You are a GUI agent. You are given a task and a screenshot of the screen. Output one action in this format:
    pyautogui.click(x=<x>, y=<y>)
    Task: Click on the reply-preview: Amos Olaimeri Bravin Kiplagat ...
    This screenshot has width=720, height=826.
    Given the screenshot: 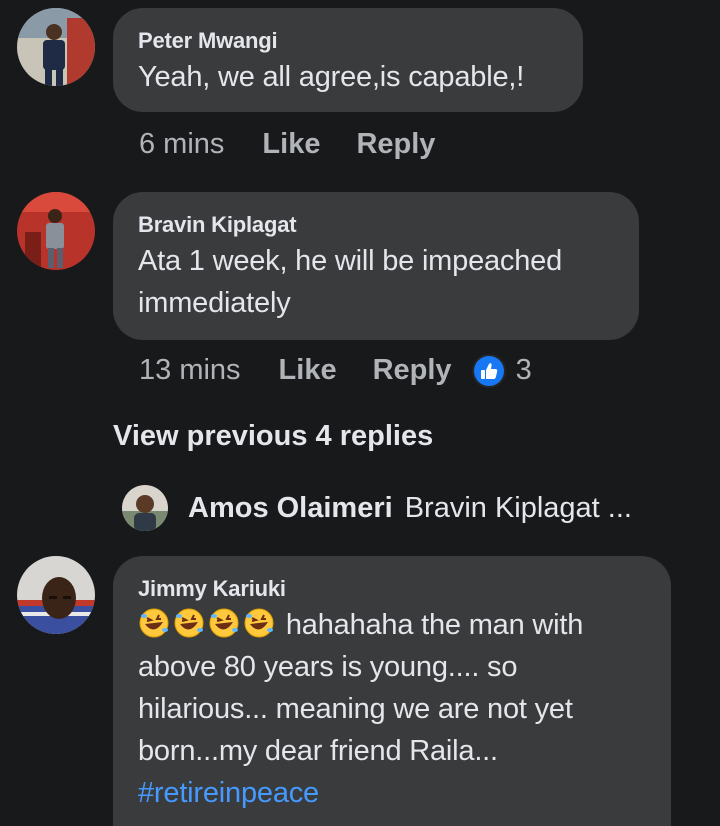 What is the action you would take?
    pyautogui.click(x=377, y=508)
    